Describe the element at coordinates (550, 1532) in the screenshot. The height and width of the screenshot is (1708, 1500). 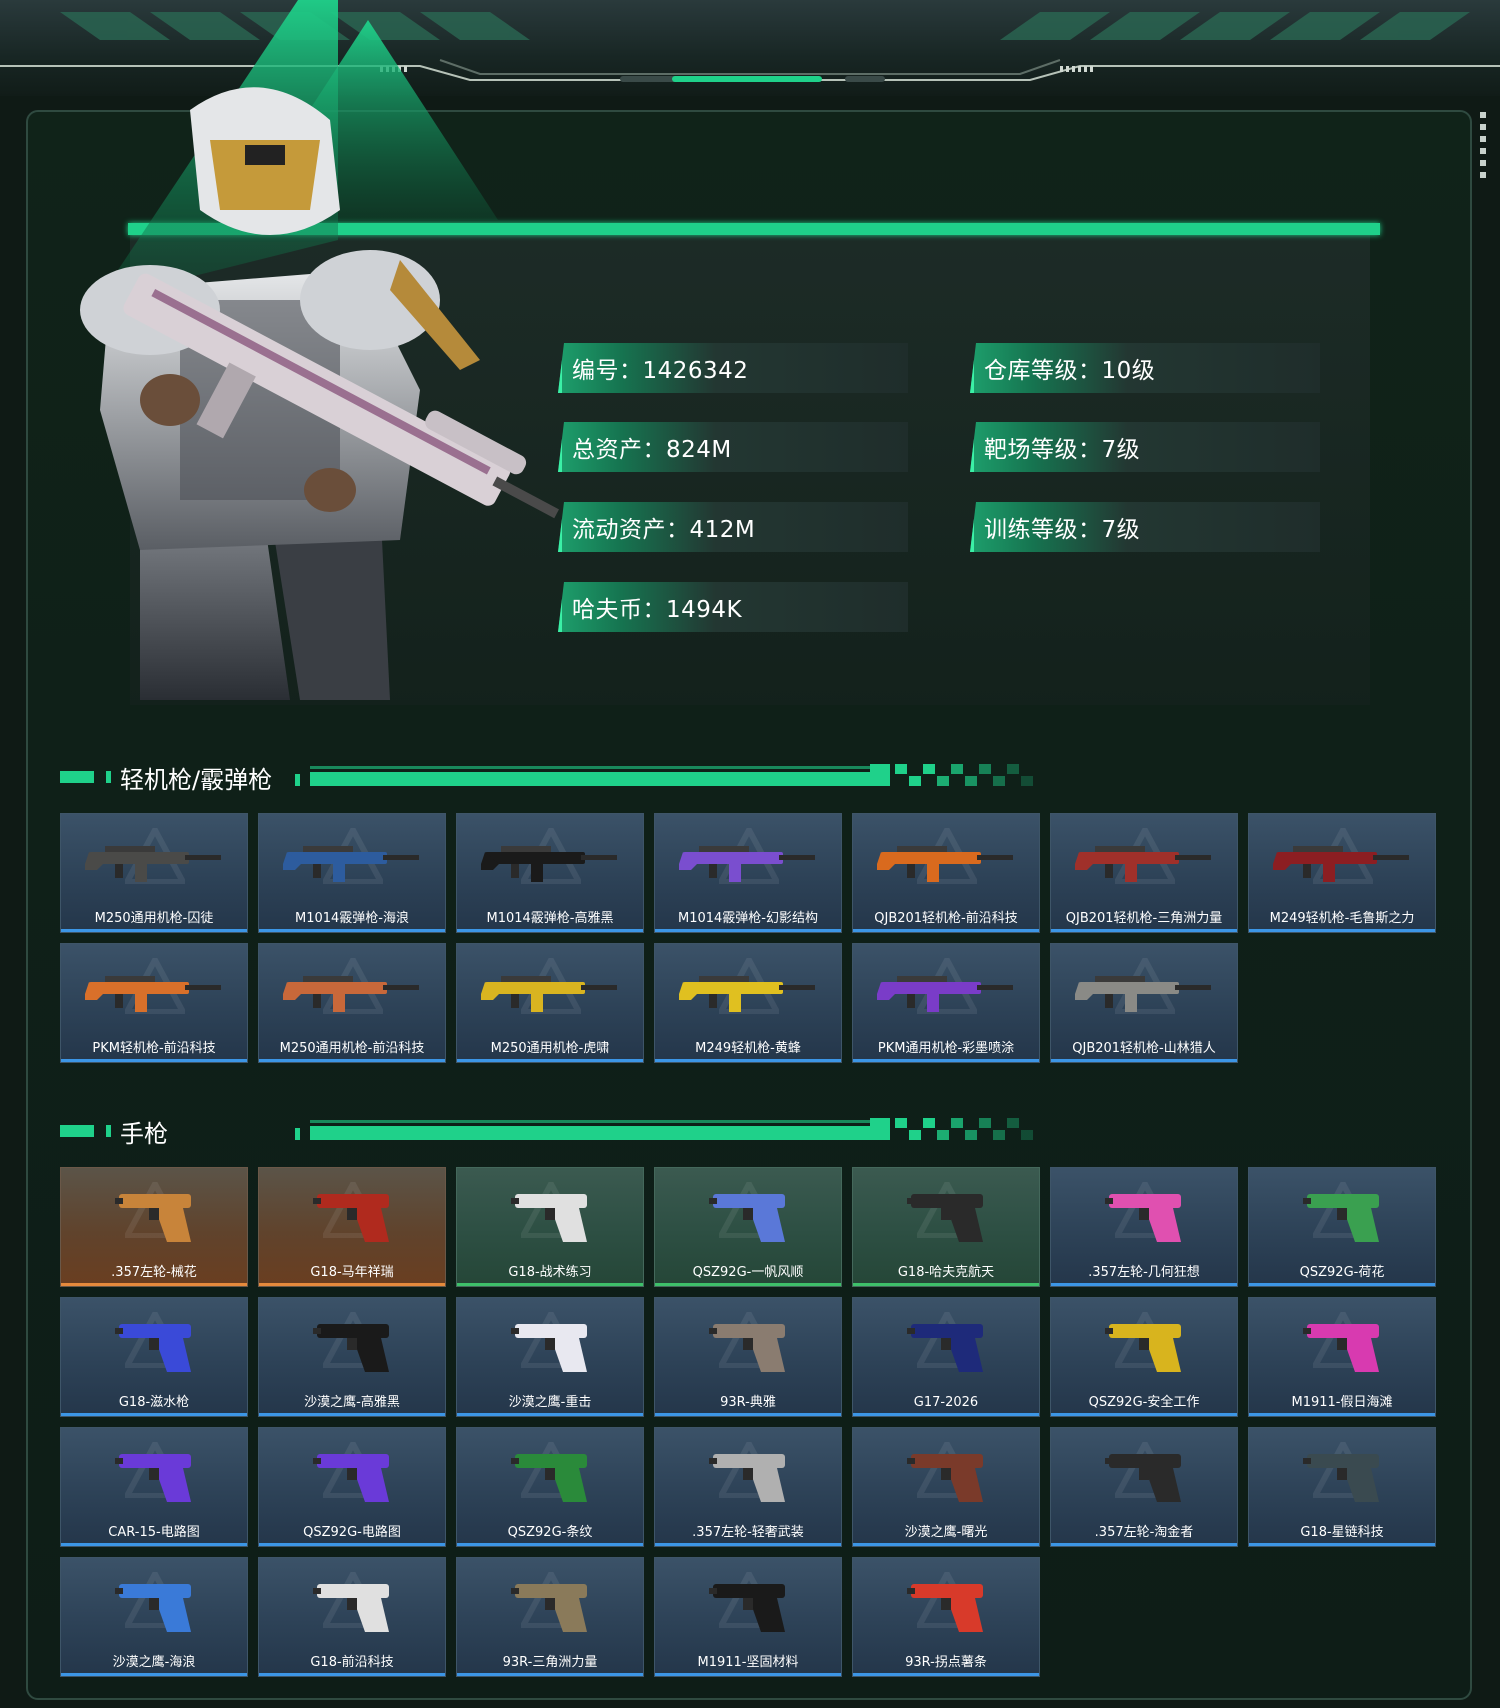
I see `weapon-card-name: QSZ92G-条纹` at that location.